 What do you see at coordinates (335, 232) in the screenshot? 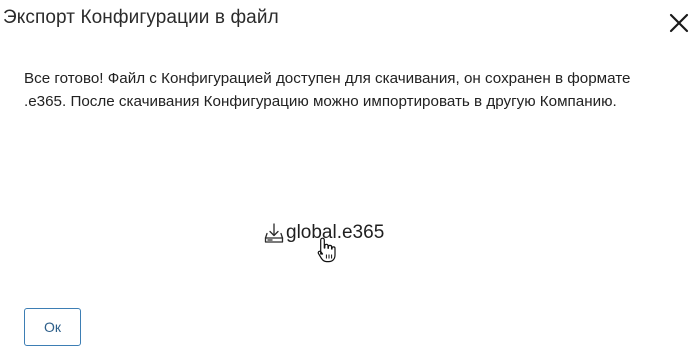
I see `download-file-name: global.e365` at bounding box center [335, 232].